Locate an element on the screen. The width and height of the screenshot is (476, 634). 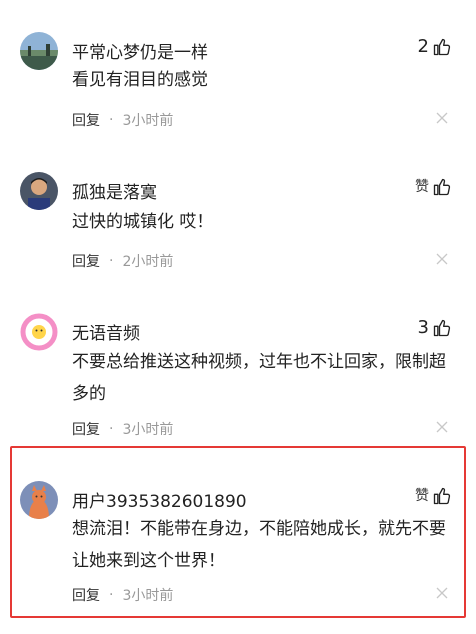
timestamp: 2小时前 is located at coordinates (148, 262).